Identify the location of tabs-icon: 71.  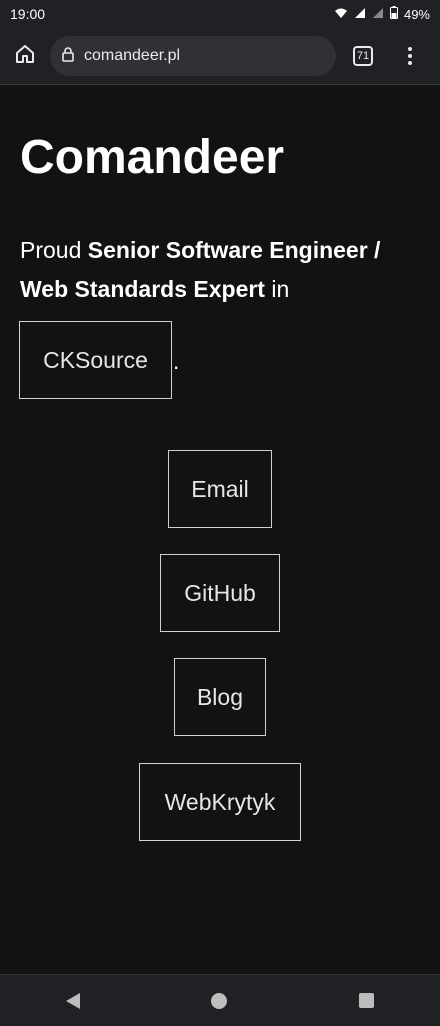
(363, 56).